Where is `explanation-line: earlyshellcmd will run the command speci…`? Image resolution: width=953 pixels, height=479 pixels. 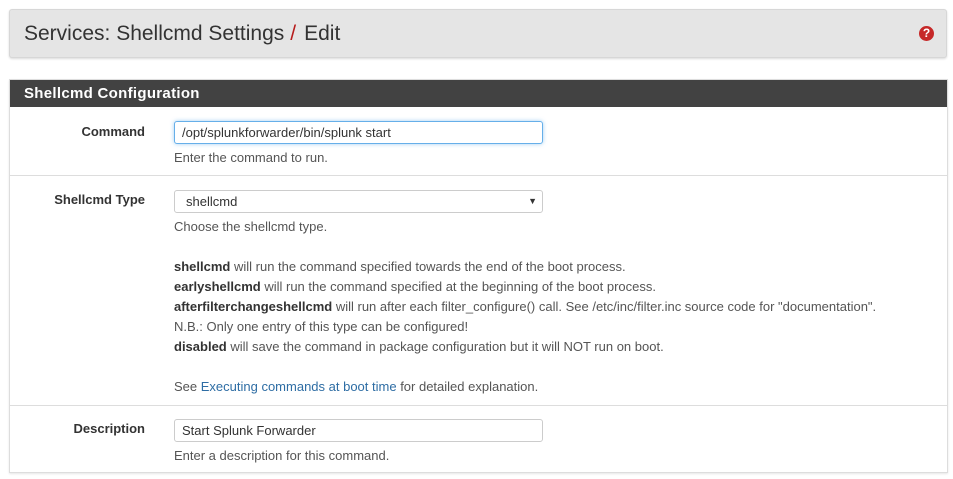
explanation-line: earlyshellcmd will run the command speci… is located at coordinates (415, 286).